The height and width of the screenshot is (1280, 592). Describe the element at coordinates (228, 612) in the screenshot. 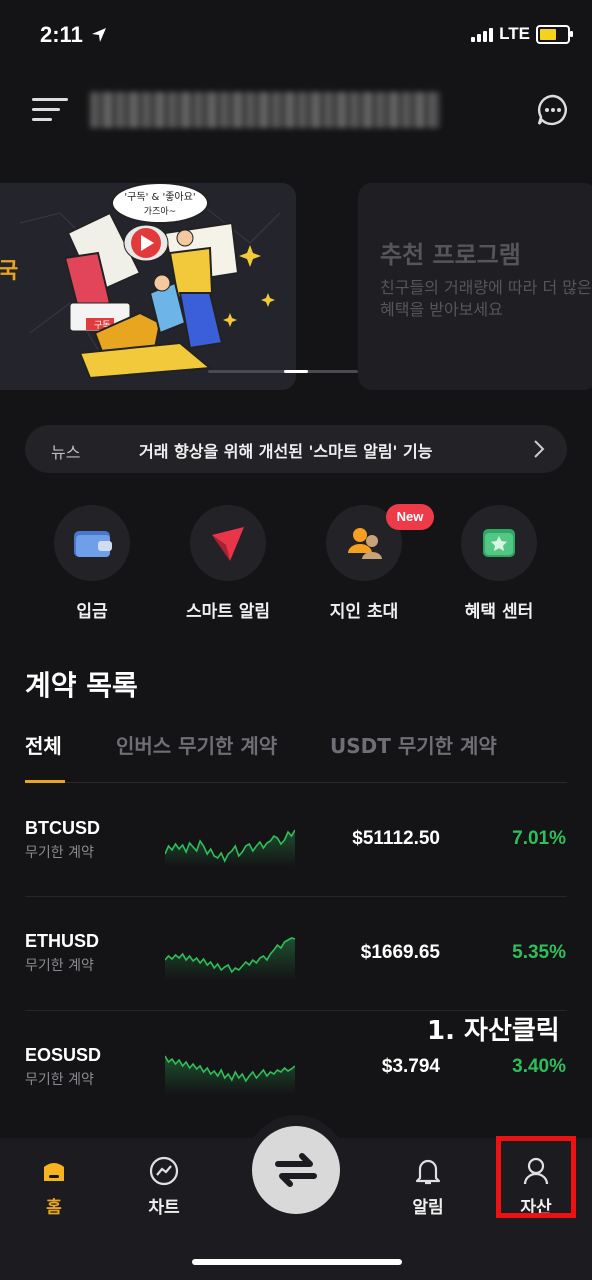

I see `quick-menu-label: 스마트 알림` at that location.